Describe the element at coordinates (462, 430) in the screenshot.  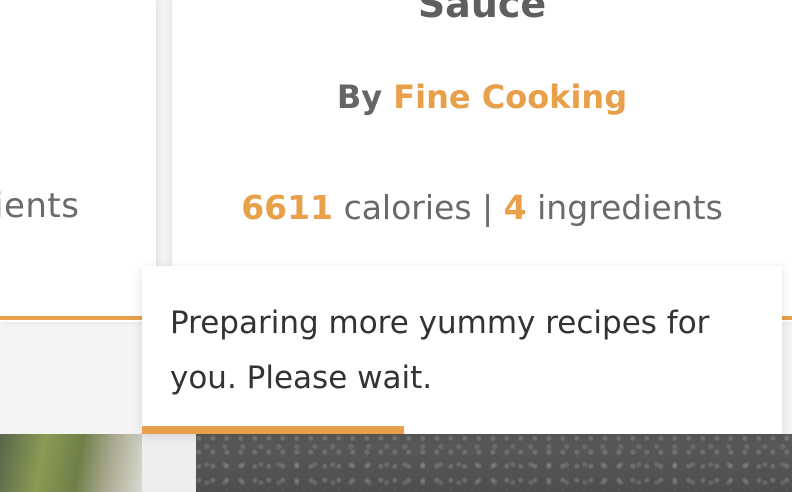
I see `loading-progress-track` at that location.